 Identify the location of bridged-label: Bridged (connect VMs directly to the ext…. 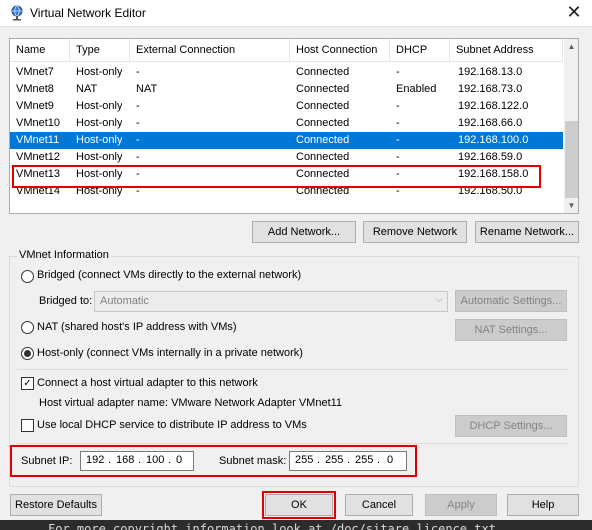
(169, 275).